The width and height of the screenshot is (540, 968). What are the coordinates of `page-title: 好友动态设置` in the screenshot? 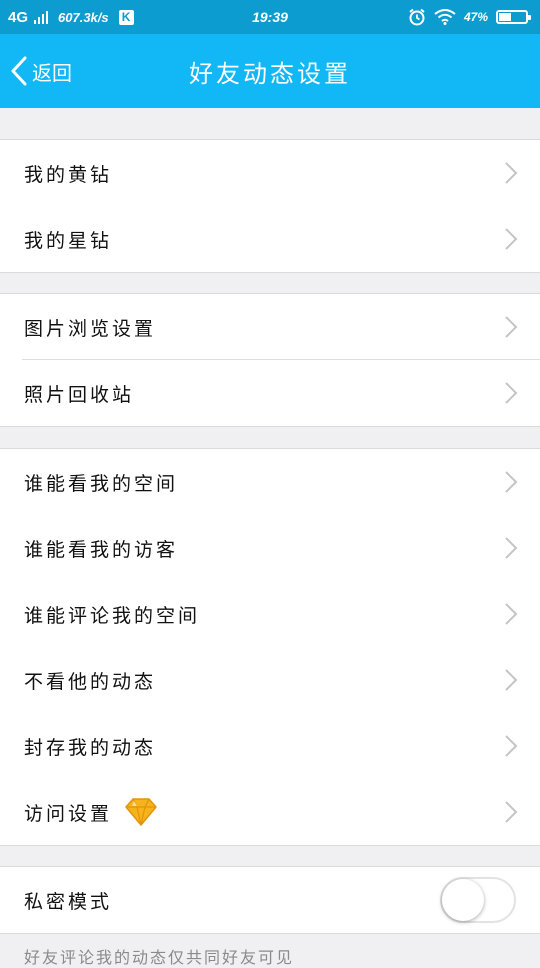 It's located at (270, 73).